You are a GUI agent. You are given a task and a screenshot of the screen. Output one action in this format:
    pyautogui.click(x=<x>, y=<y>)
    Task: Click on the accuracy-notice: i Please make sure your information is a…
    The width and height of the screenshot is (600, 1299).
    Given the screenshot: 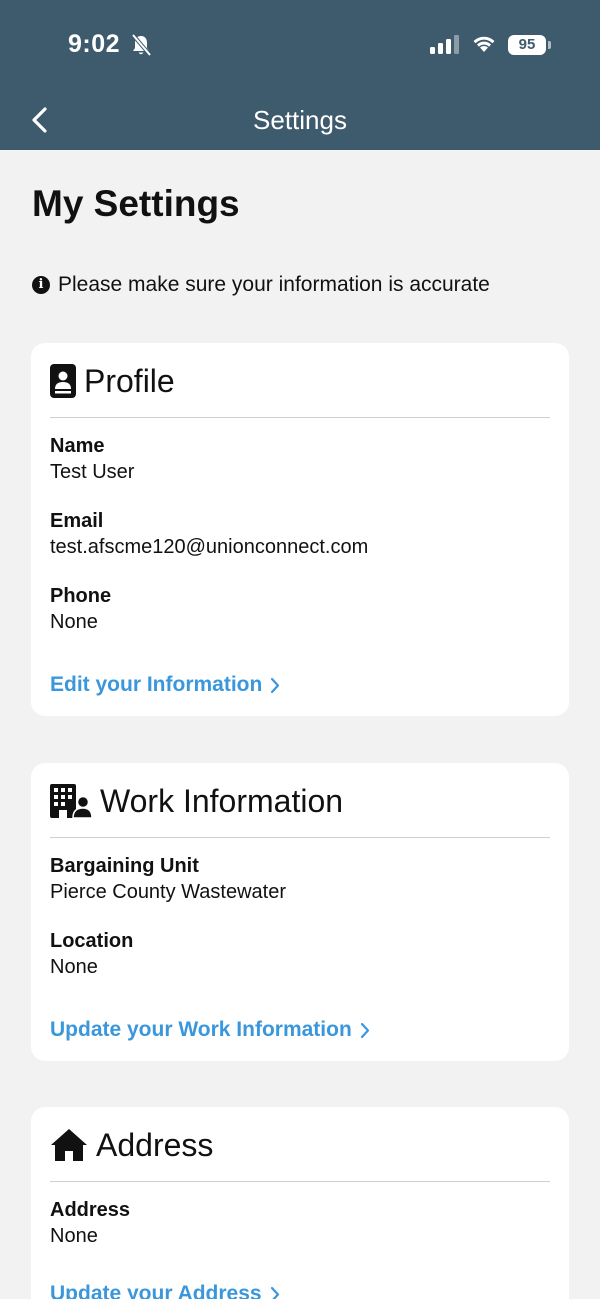 What is the action you would take?
    pyautogui.click(x=261, y=285)
    